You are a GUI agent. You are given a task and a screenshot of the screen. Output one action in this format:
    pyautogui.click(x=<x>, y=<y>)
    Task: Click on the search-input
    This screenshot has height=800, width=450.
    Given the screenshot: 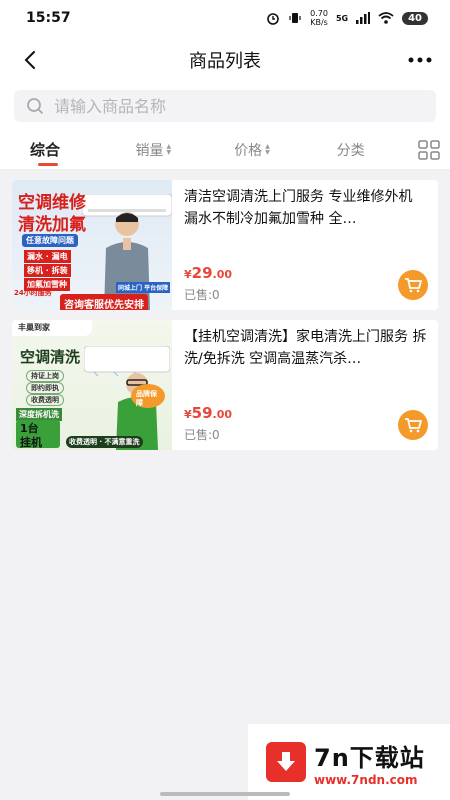 What is the action you would take?
    pyautogui.click(x=239, y=106)
    